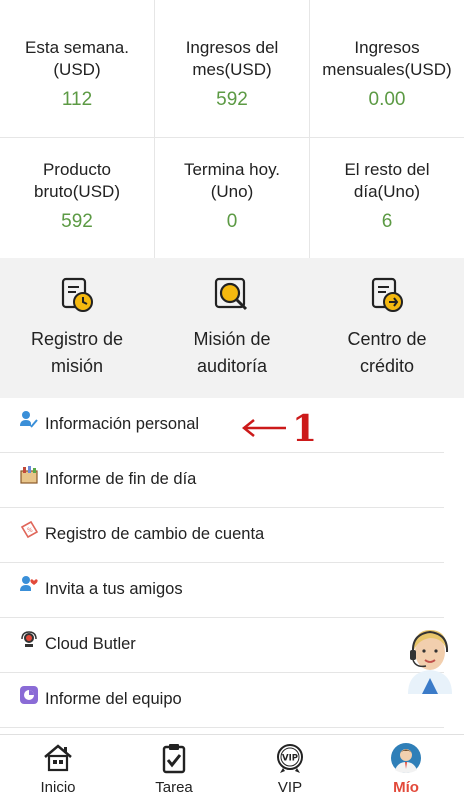  Describe the element at coordinates (290, 787) in the screenshot. I see `tab-label: VIP` at that location.